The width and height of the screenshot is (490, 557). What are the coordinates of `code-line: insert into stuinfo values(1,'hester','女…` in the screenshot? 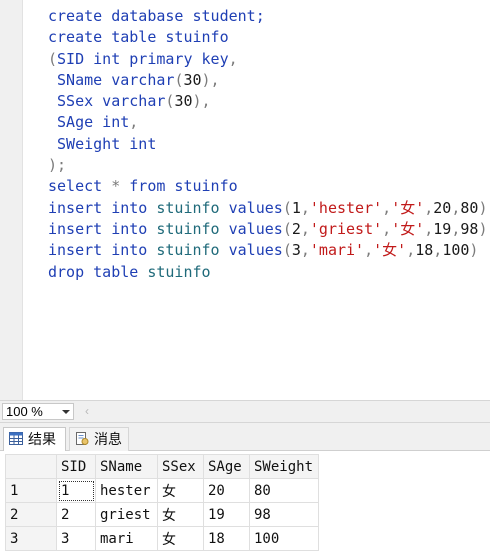 It's located at (267, 208).